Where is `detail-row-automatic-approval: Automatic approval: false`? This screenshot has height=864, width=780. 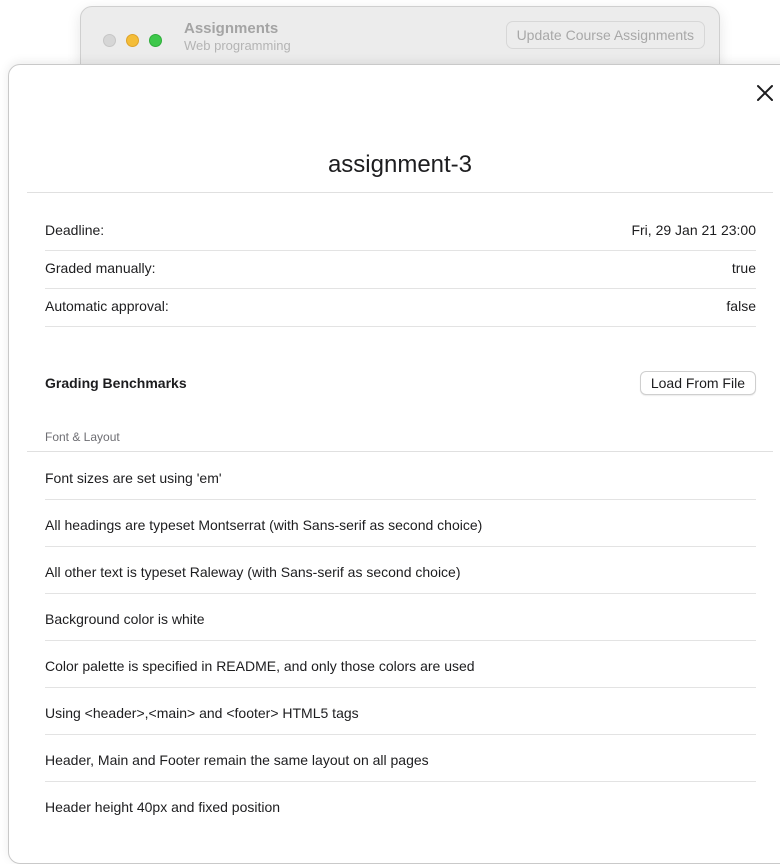
detail-row-automatic-approval: Automatic approval: false is located at coordinates (400, 306).